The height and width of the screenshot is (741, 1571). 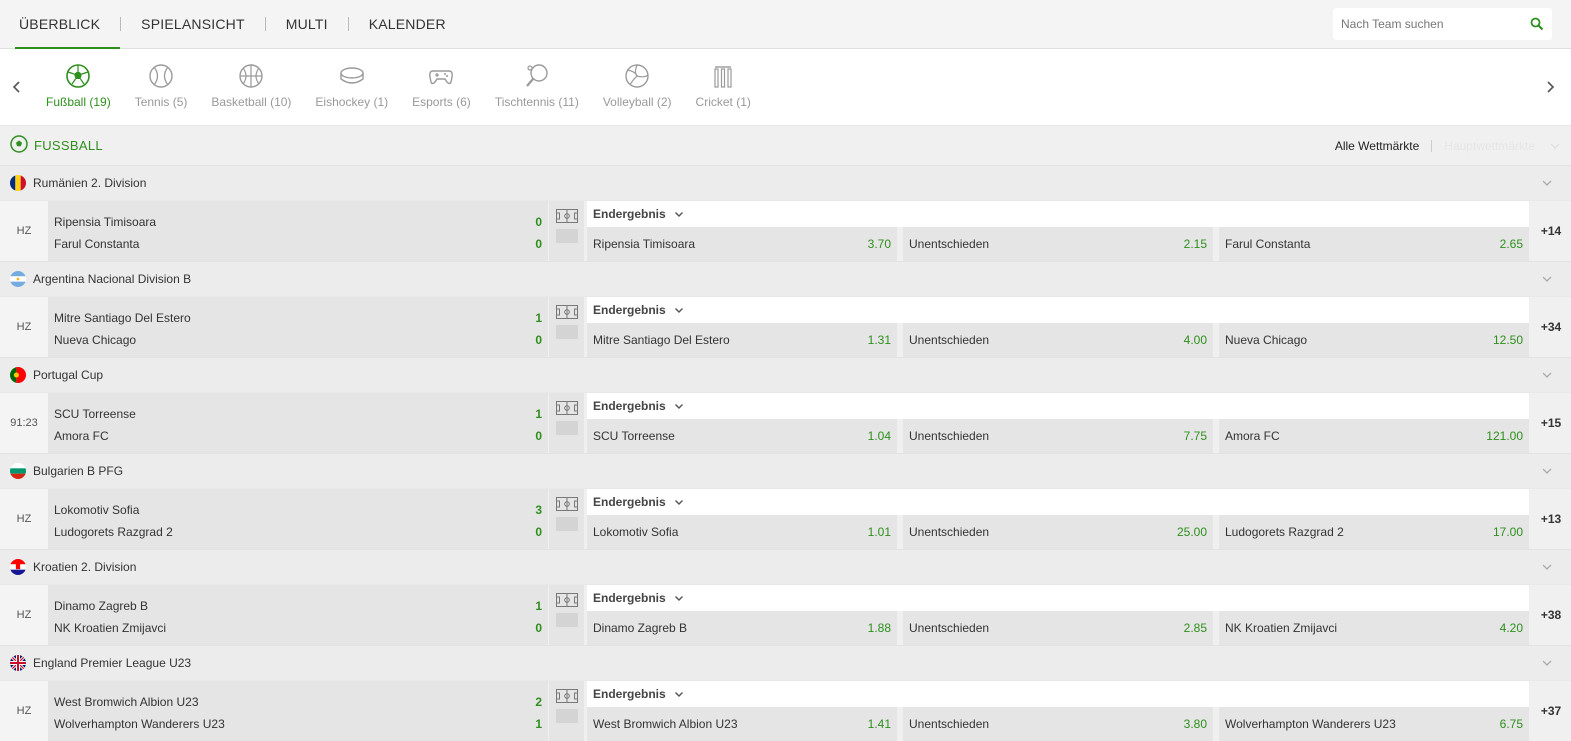 What do you see at coordinates (742, 340) in the screenshot?
I see `odds-button: Mitre Santiago Del Estero 1.31` at bounding box center [742, 340].